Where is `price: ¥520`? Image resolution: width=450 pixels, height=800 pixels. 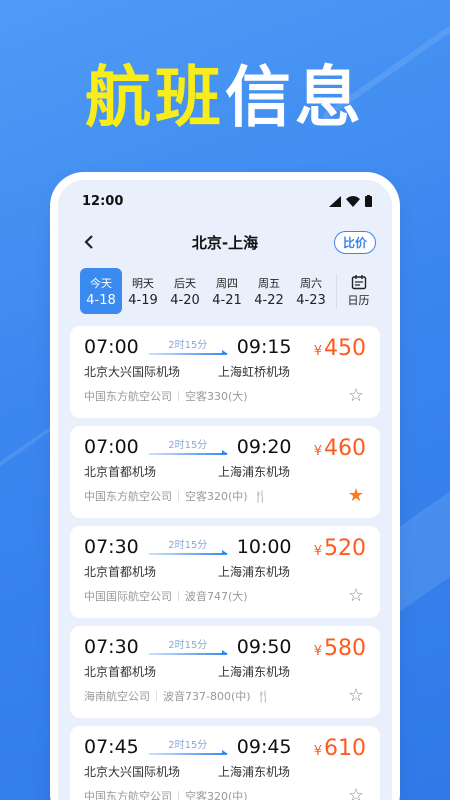
price: ¥520 is located at coordinates (340, 548).